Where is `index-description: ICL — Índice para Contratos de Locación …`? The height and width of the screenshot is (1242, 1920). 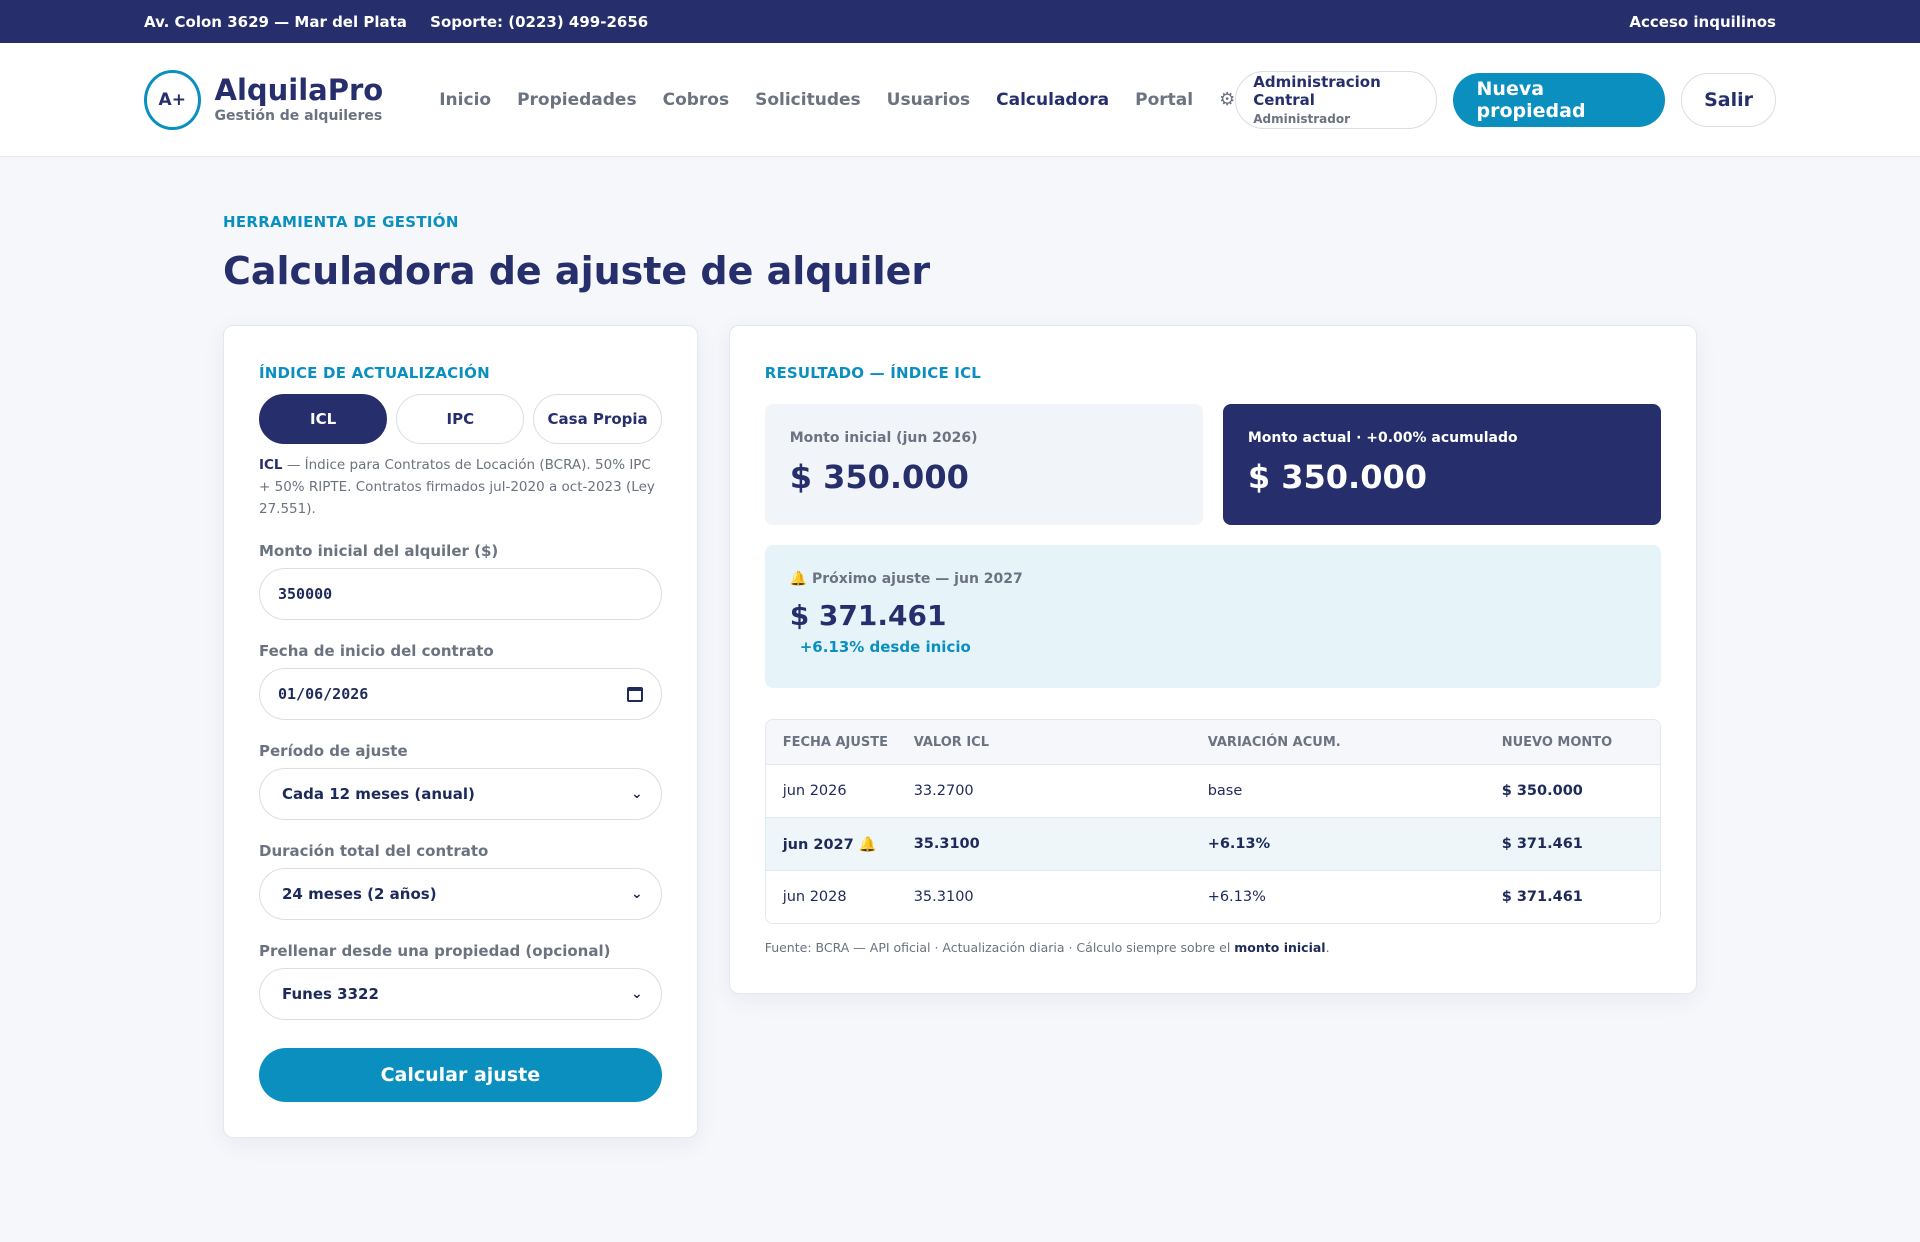 index-description: ICL — Índice para Contratos de Locación … is located at coordinates (460, 487).